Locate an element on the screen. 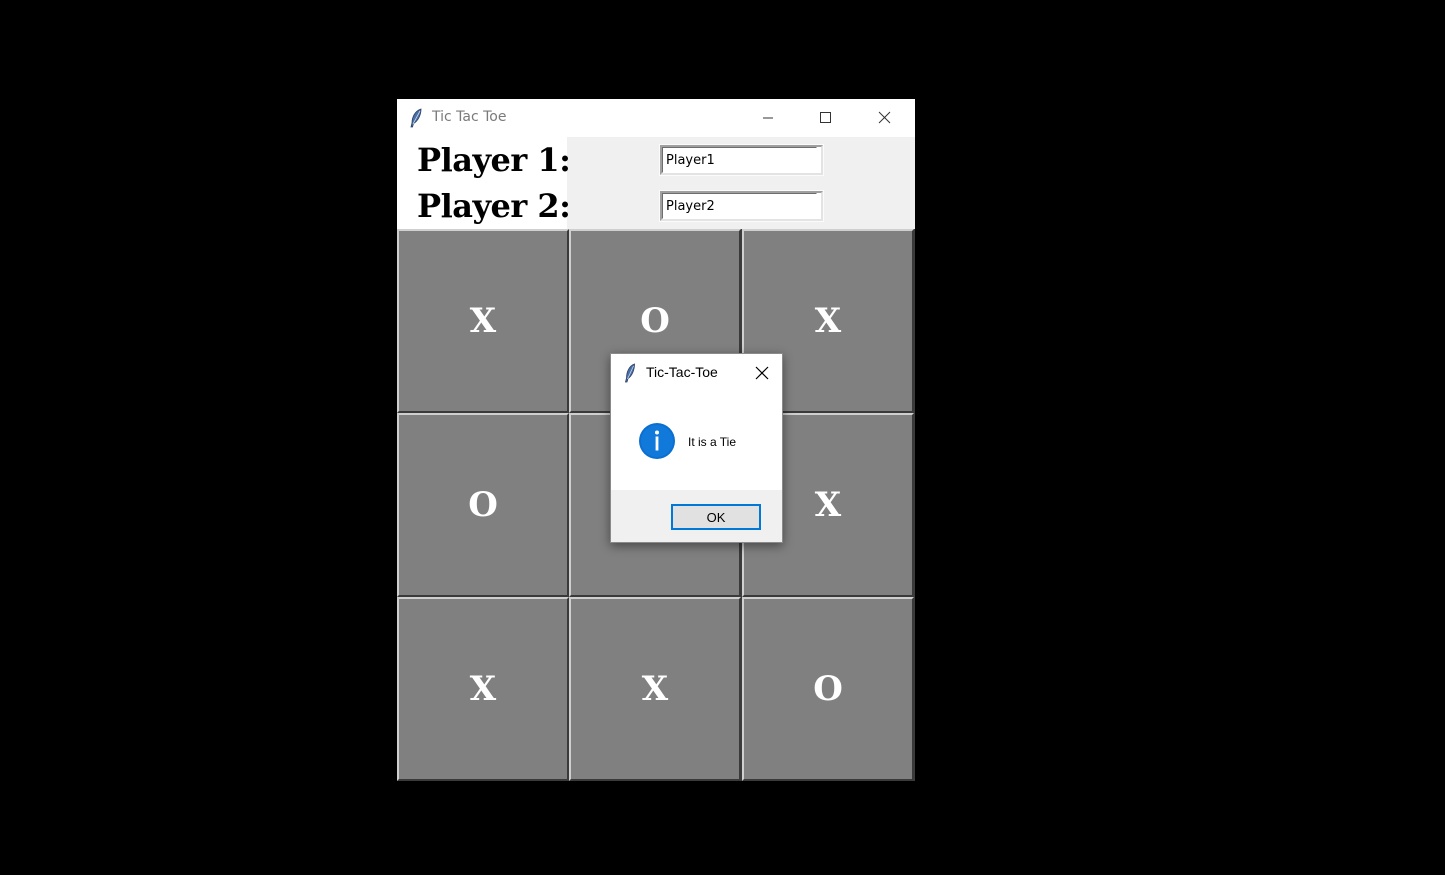  message-dialog: Tic-Tac-Toe It is a Tie OK is located at coordinates (696, 448).